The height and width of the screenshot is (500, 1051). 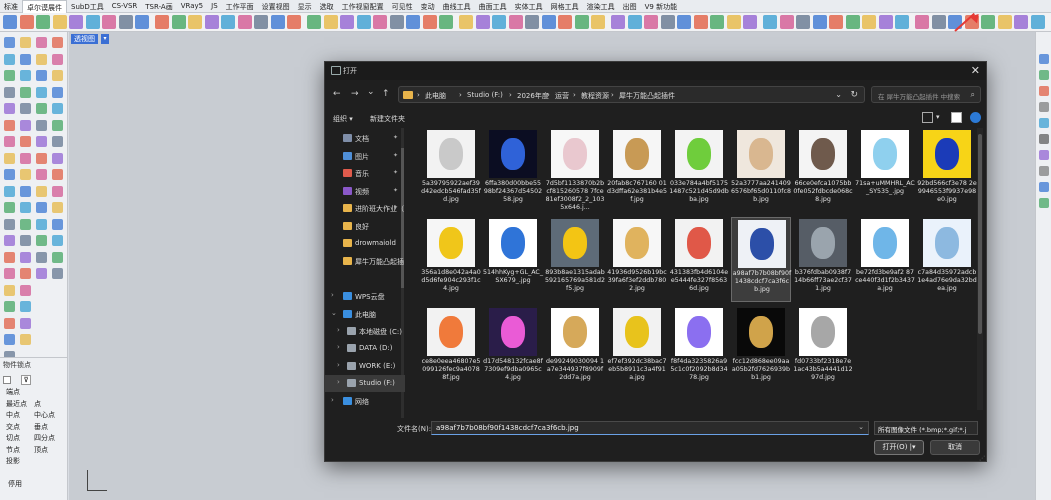 I want to click on ribbon-tab: JS, so click(x=214, y=6).